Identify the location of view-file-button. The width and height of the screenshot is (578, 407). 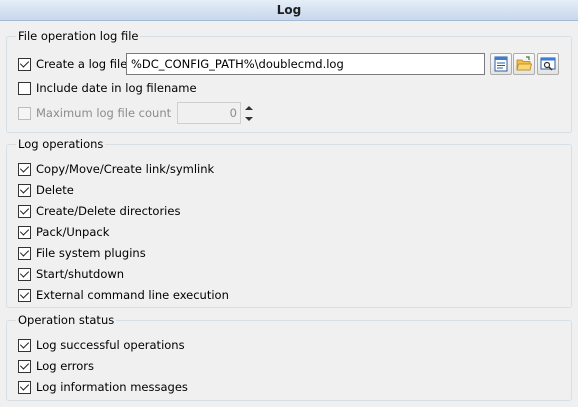
(501, 64).